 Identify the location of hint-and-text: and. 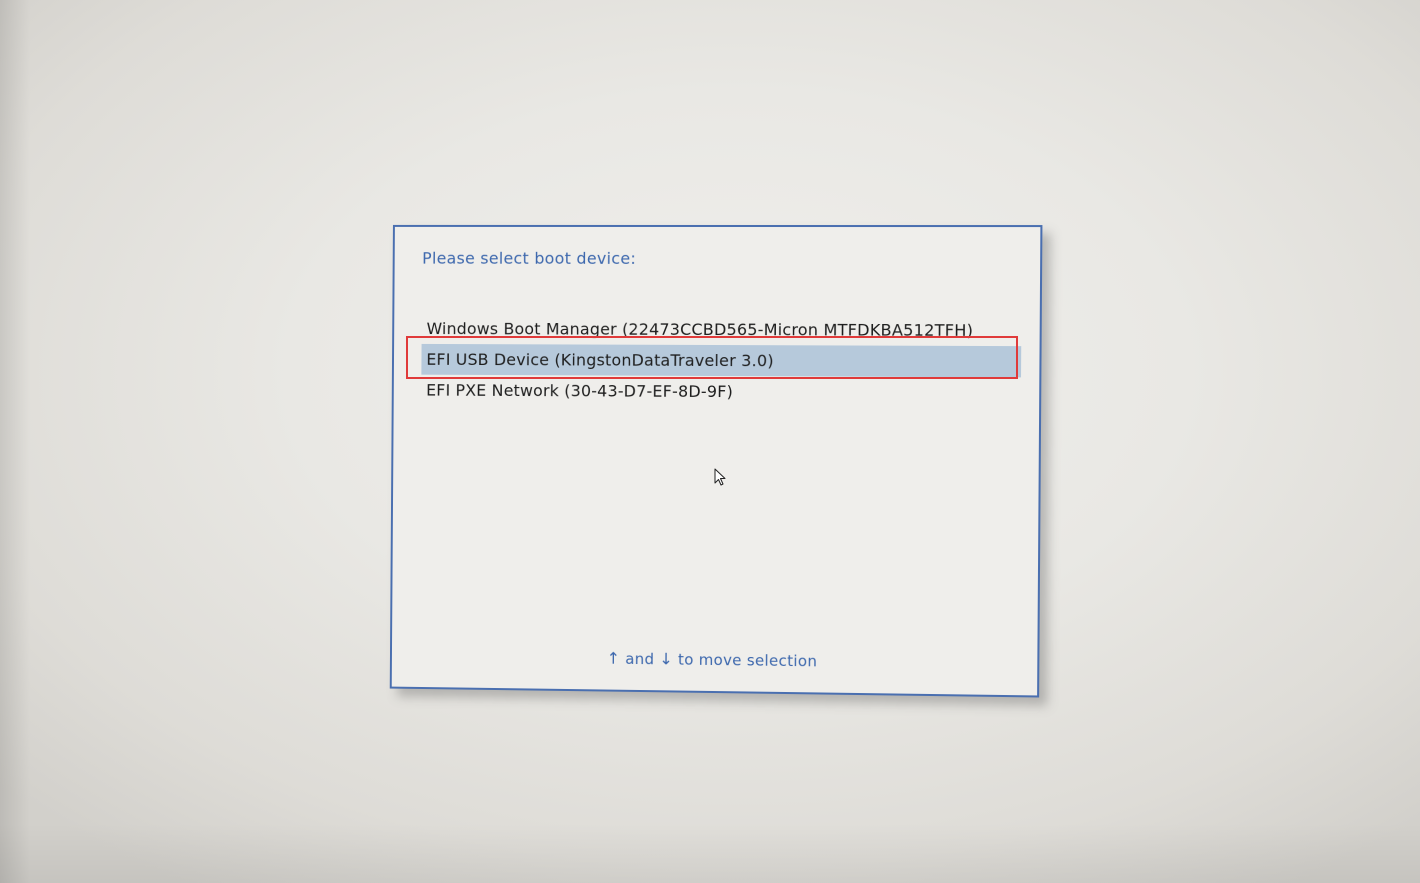
(640, 659).